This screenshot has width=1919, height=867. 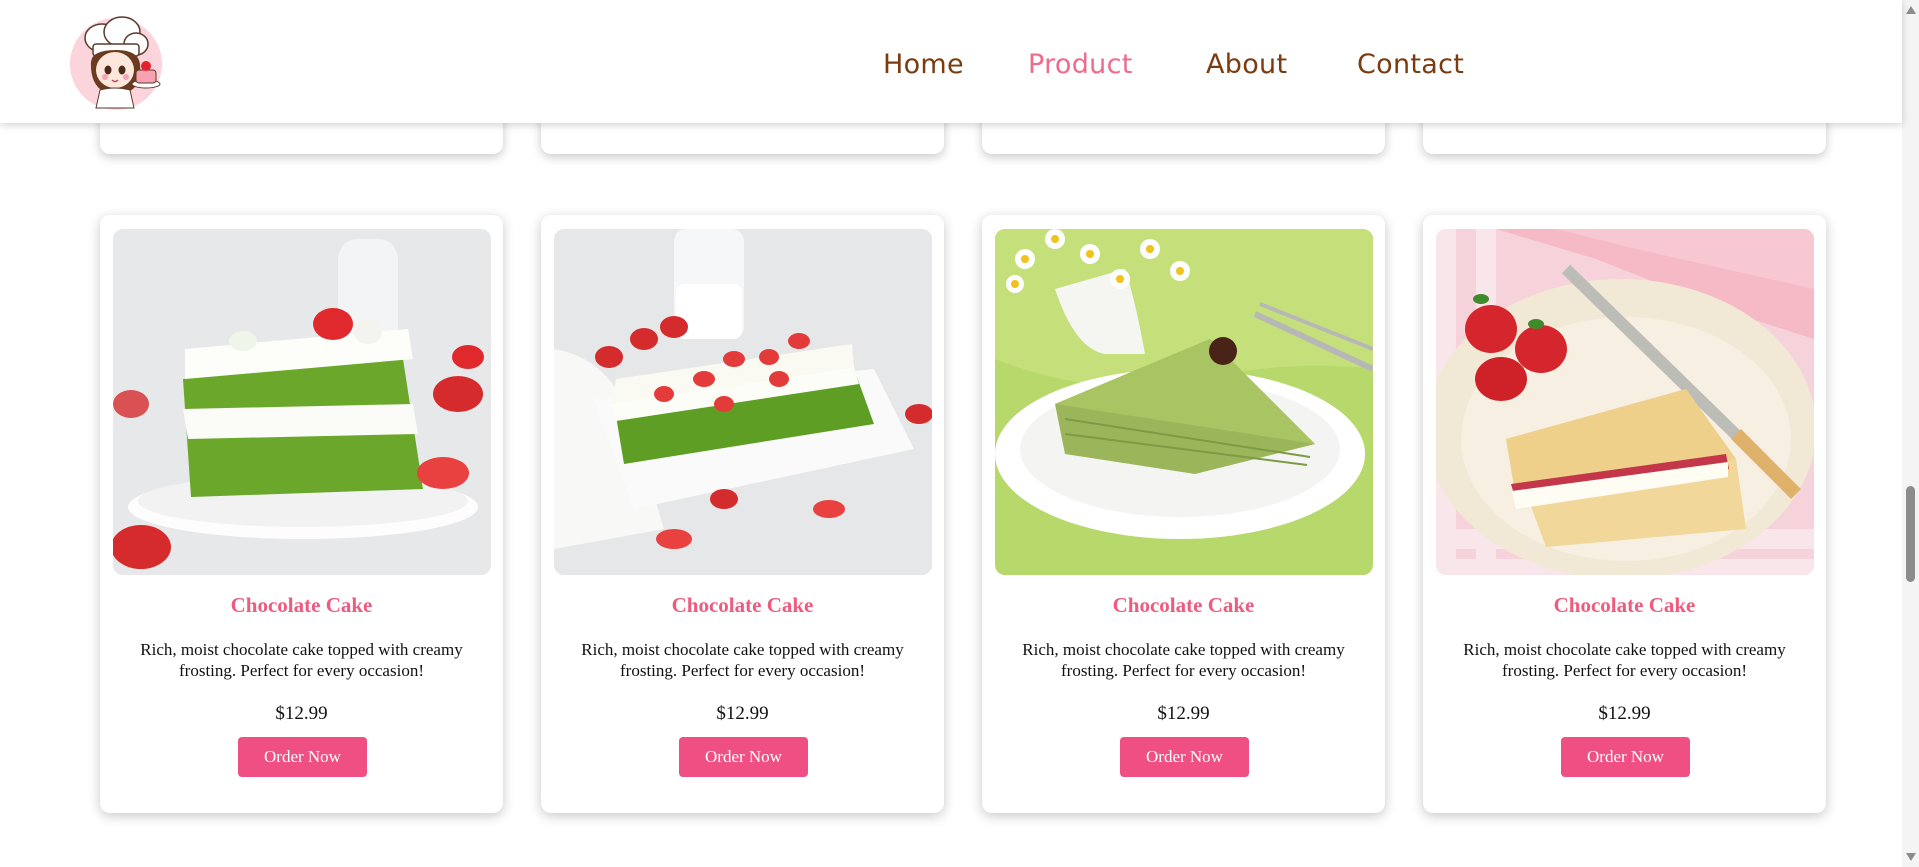 What do you see at coordinates (923, 65) in the screenshot?
I see `nav-home-link: Home` at bounding box center [923, 65].